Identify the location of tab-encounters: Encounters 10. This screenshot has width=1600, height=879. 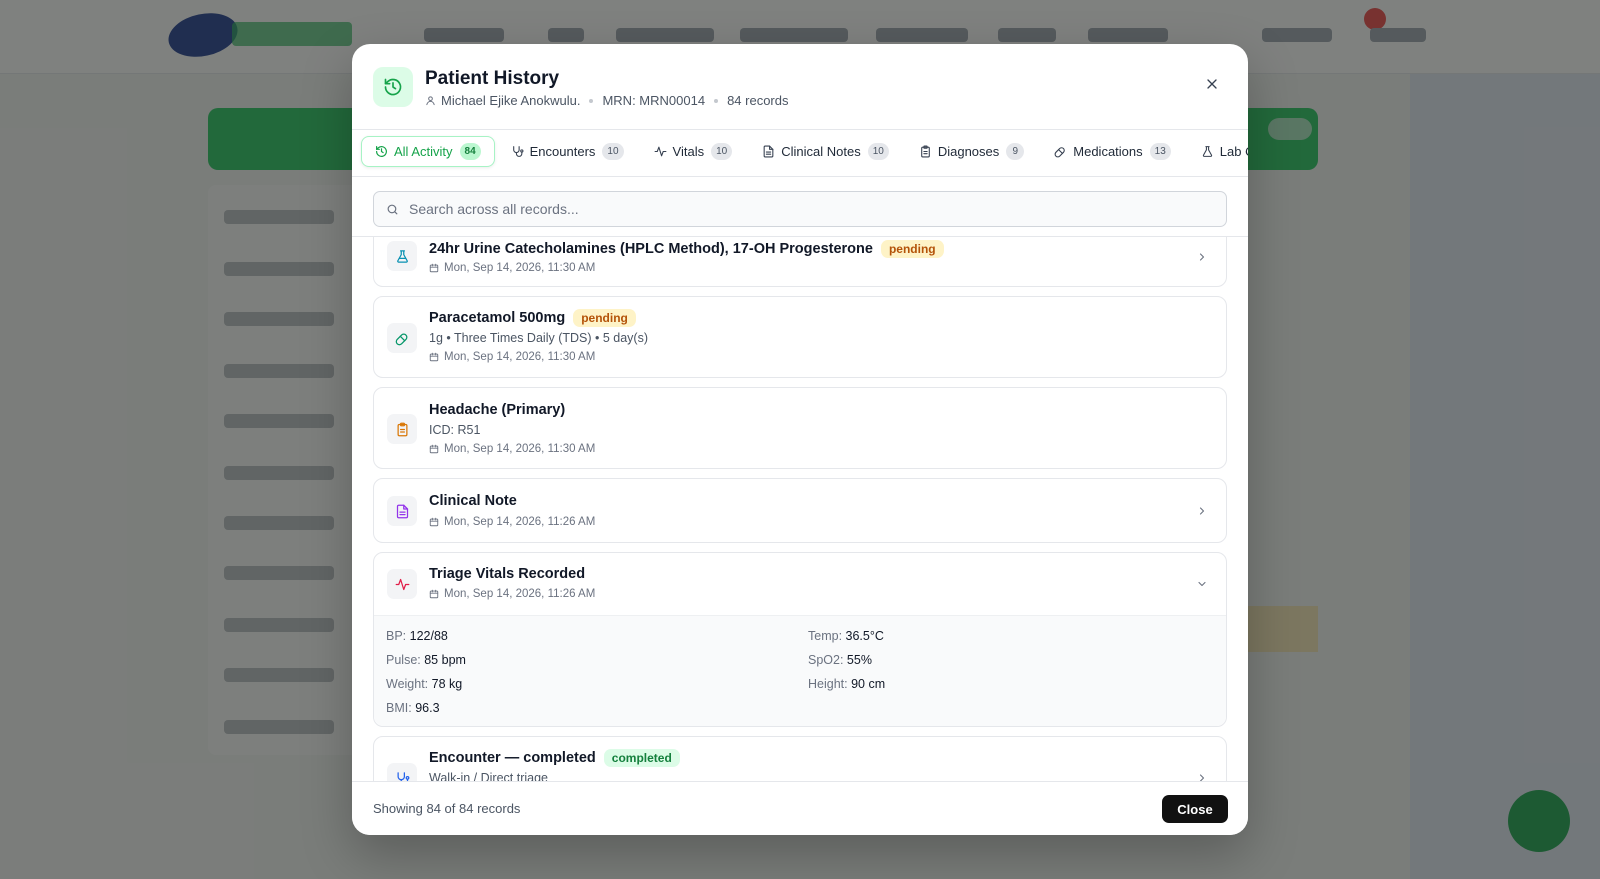
(567, 151).